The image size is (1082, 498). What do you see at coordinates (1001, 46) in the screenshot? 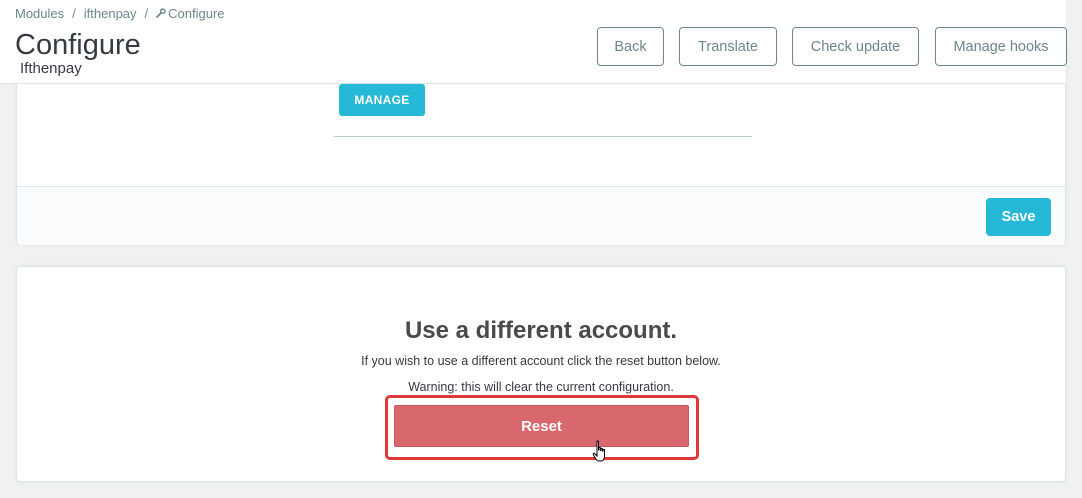
I see `manage-hooks-button: Manage hooks` at bounding box center [1001, 46].